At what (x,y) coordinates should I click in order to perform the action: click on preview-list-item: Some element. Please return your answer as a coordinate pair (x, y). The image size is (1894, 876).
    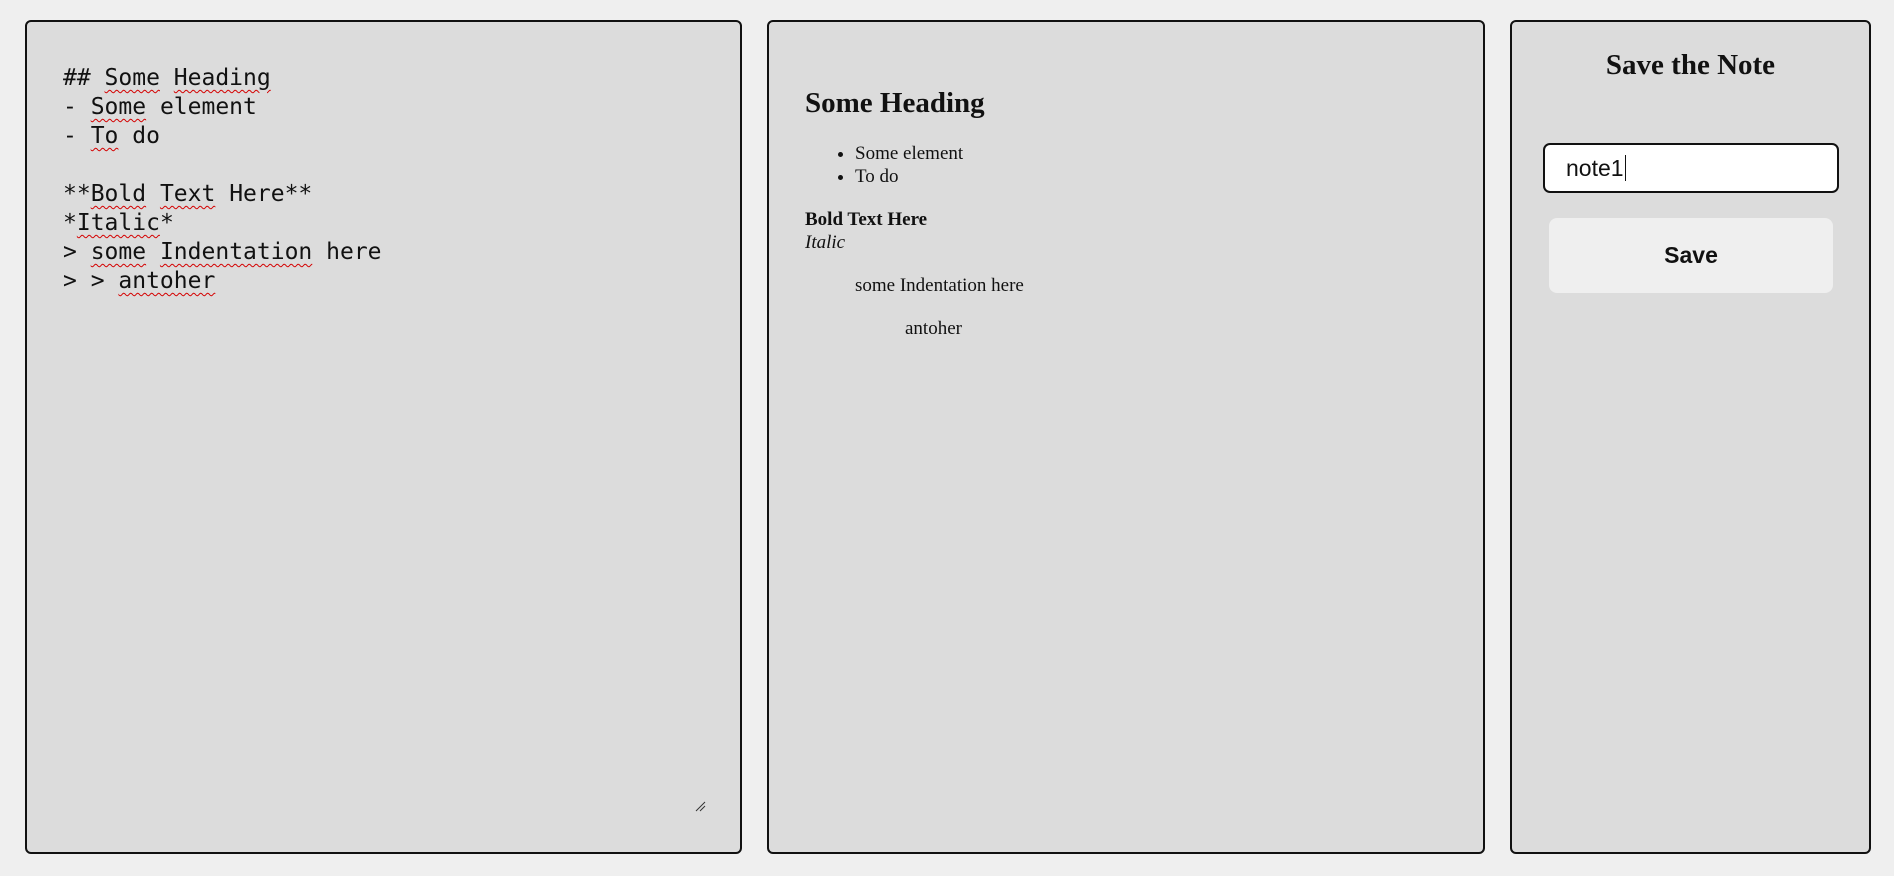
    Looking at the image, I should click on (1154, 153).